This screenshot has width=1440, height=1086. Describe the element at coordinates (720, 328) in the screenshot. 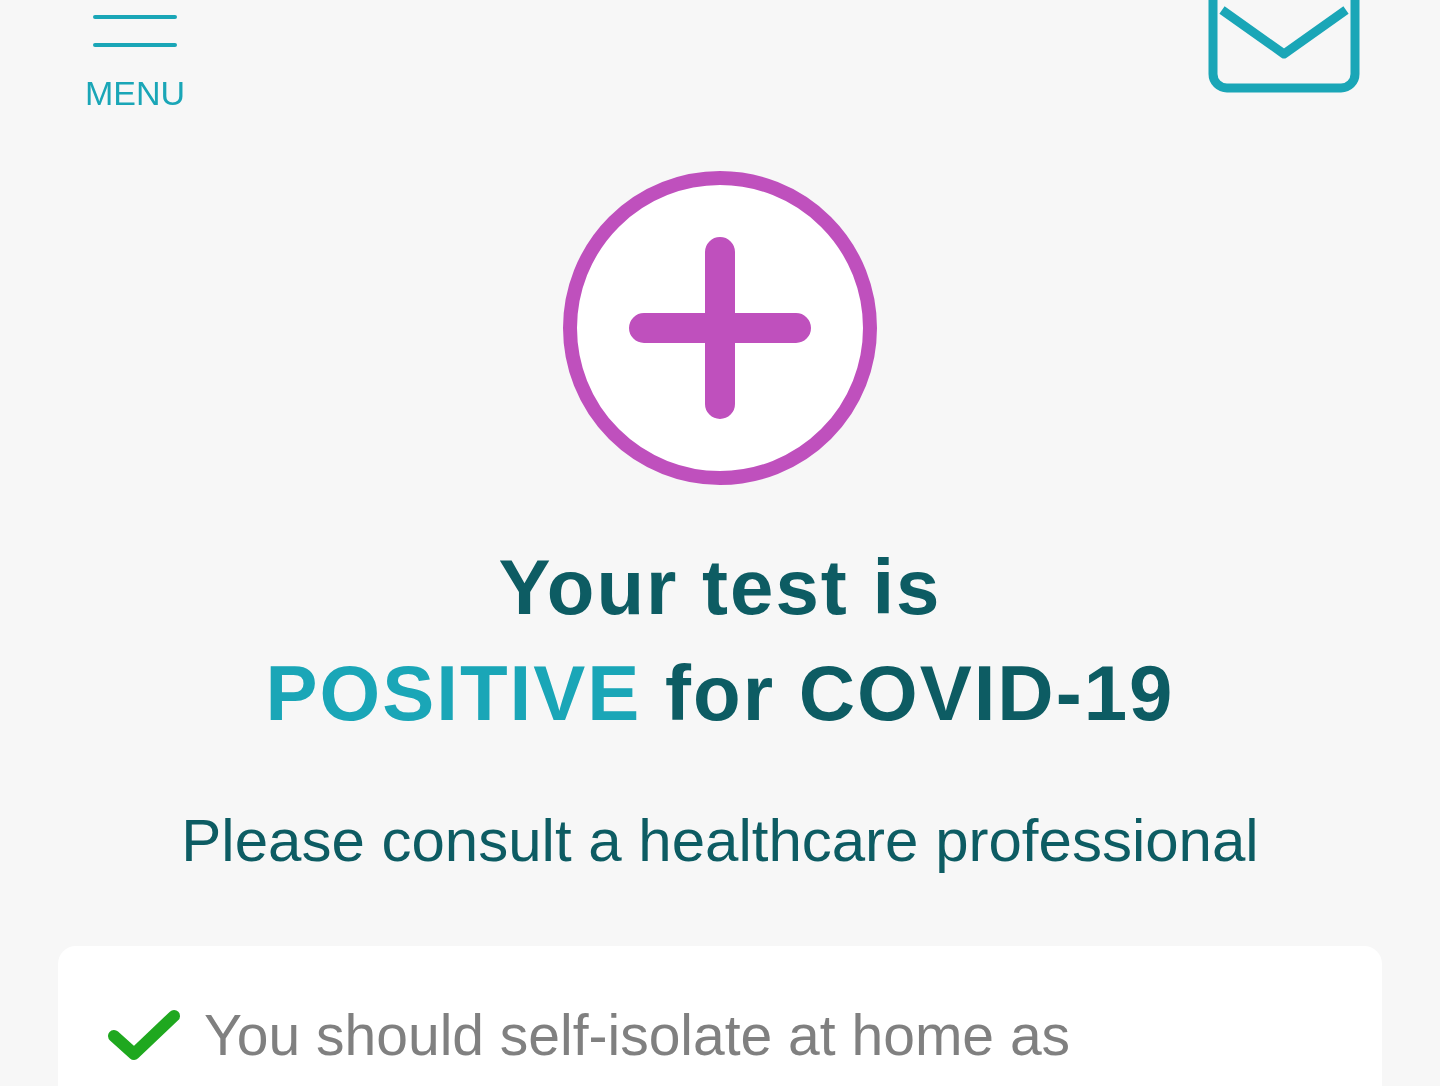

I see `plus-circle-icon` at that location.